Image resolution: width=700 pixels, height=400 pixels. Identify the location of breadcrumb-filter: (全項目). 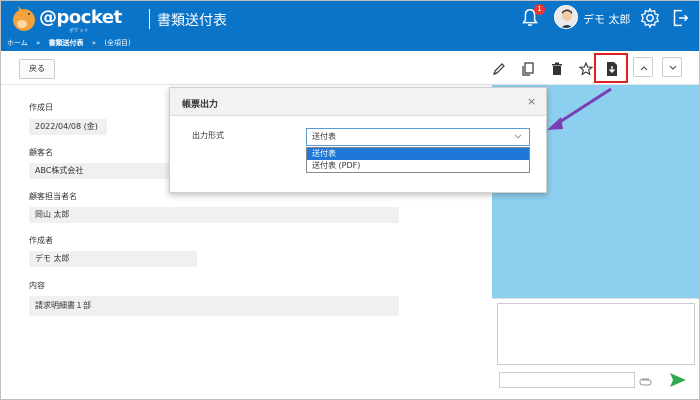
(117, 43).